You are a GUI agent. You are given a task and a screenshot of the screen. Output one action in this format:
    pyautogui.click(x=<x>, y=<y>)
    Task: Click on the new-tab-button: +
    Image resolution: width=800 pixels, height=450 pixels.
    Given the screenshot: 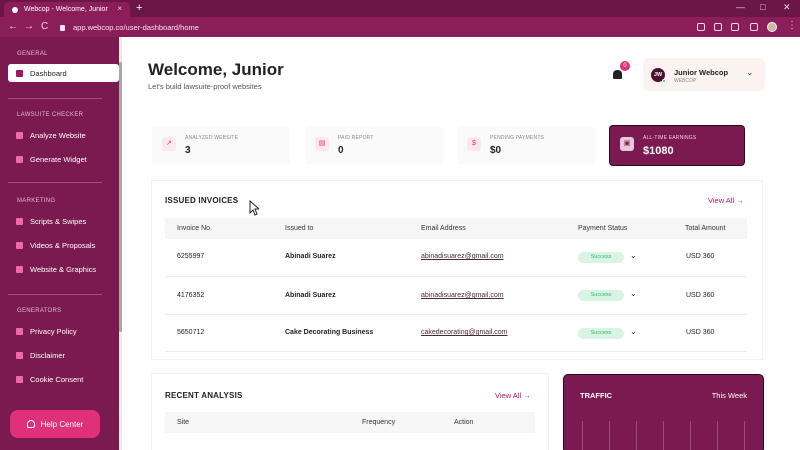 What is the action you would take?
    pyautogui.click(x=139, y=8)
    